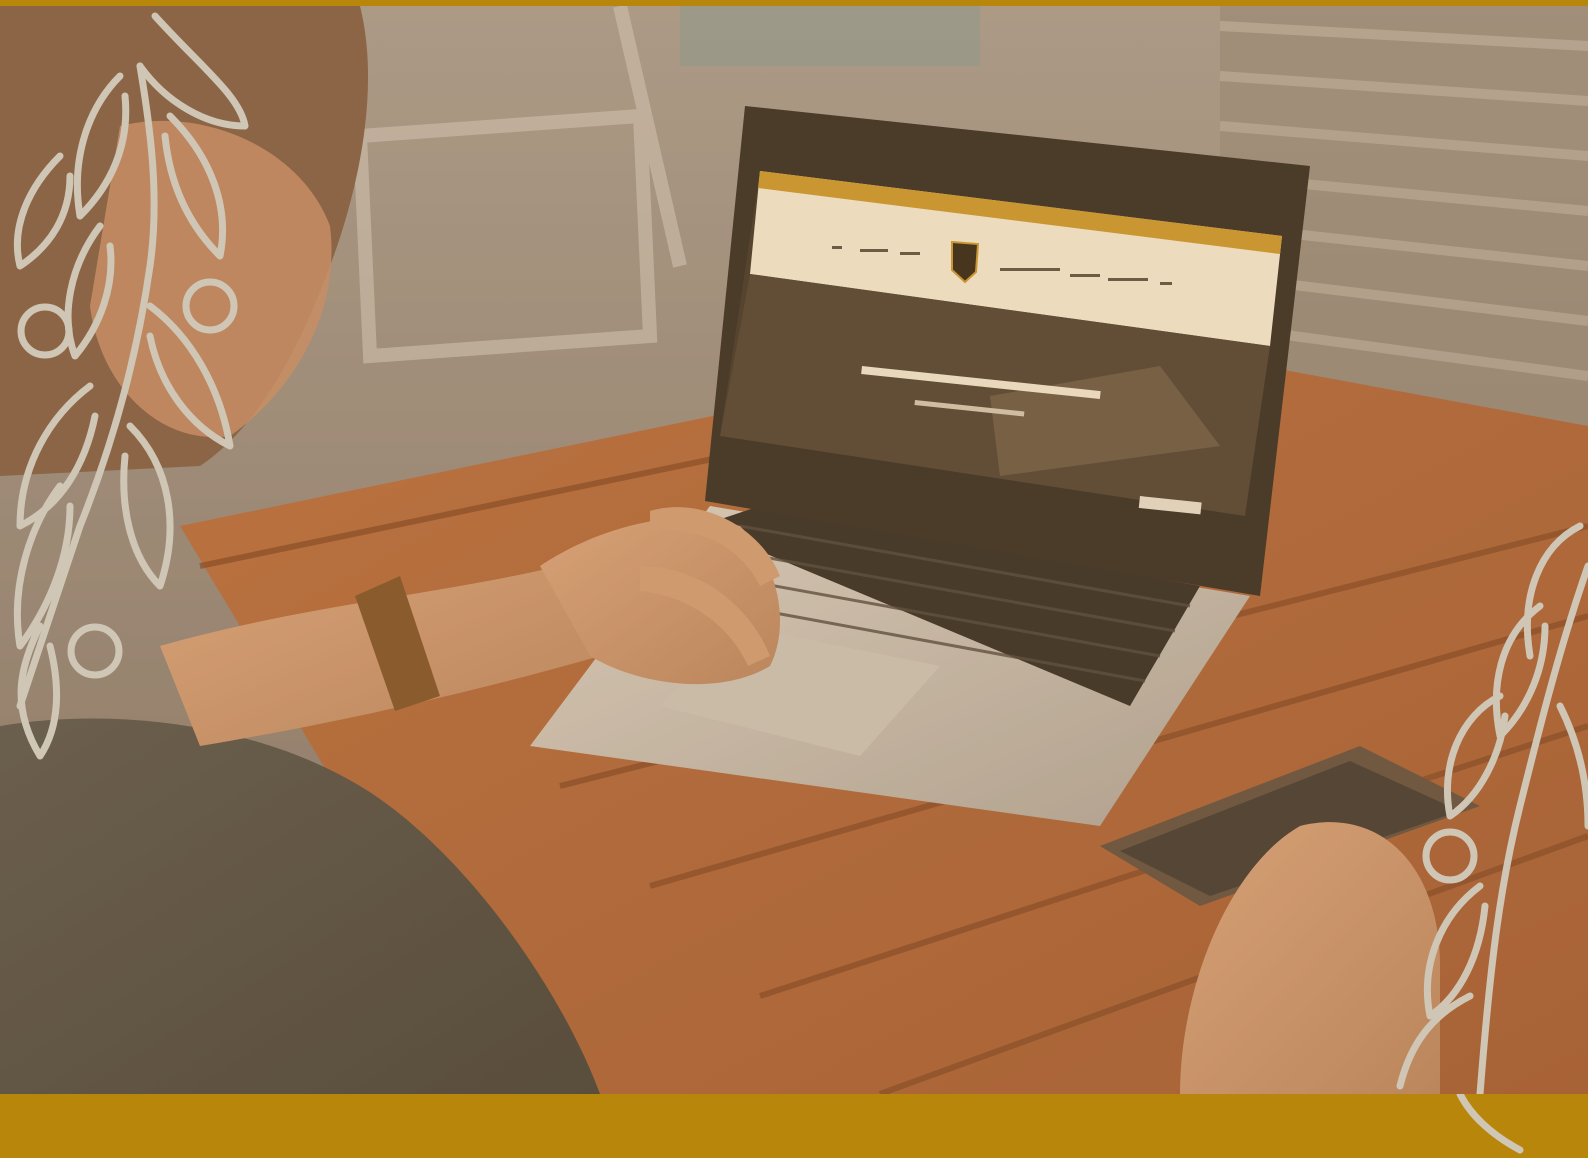  Describe the element at coordinates (794, 1124) in the screenshot. I see `bottom-accent-band` at that location.